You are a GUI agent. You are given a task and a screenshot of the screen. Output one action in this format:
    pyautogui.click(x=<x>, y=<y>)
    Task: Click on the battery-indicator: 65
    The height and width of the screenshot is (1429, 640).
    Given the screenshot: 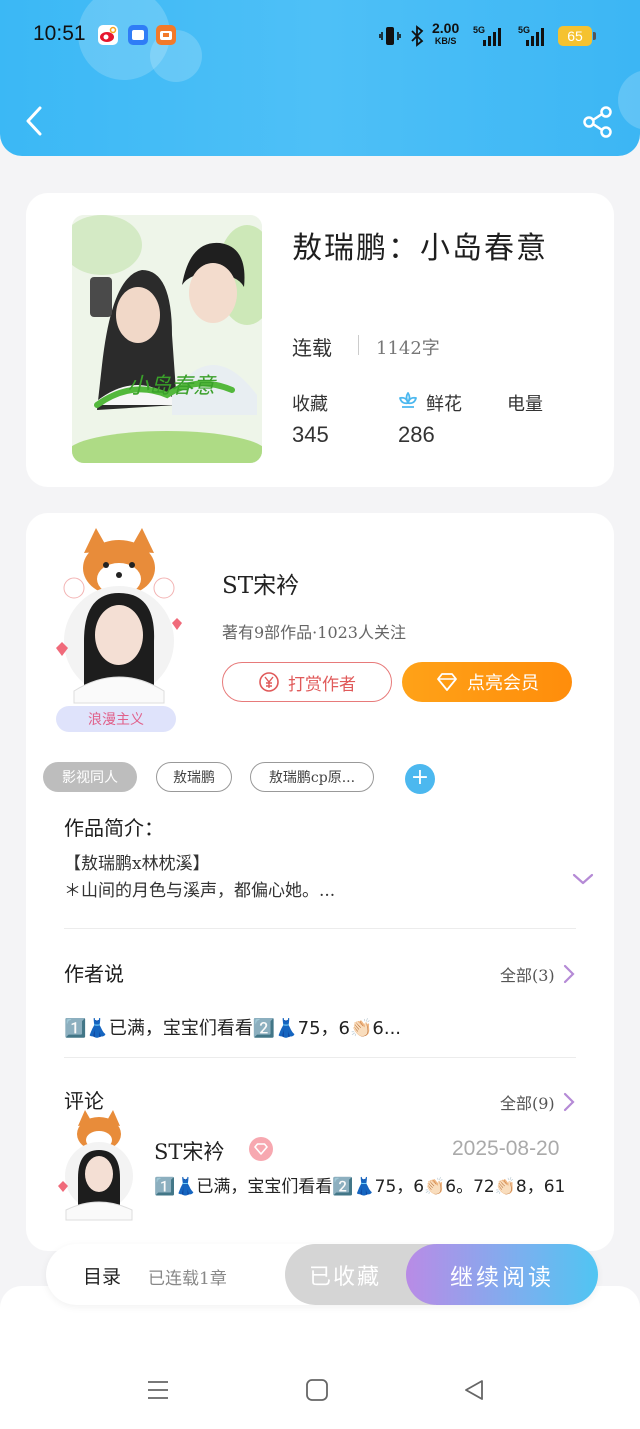 What is the action you would take?
    pyautogui.click(x=577, y=36)
    